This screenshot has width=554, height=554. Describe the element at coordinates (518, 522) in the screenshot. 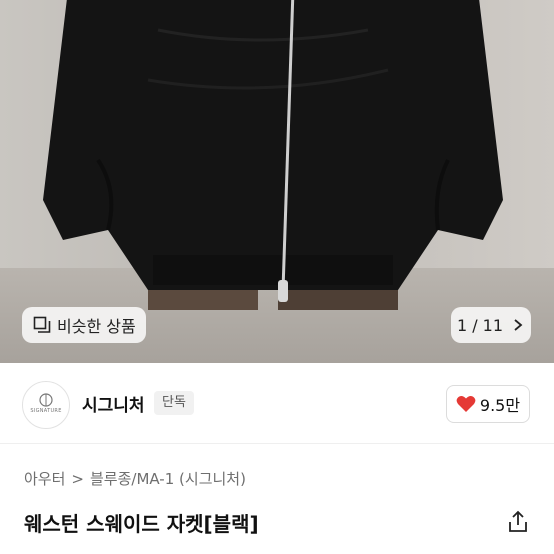

I see `share-icon` at that location.